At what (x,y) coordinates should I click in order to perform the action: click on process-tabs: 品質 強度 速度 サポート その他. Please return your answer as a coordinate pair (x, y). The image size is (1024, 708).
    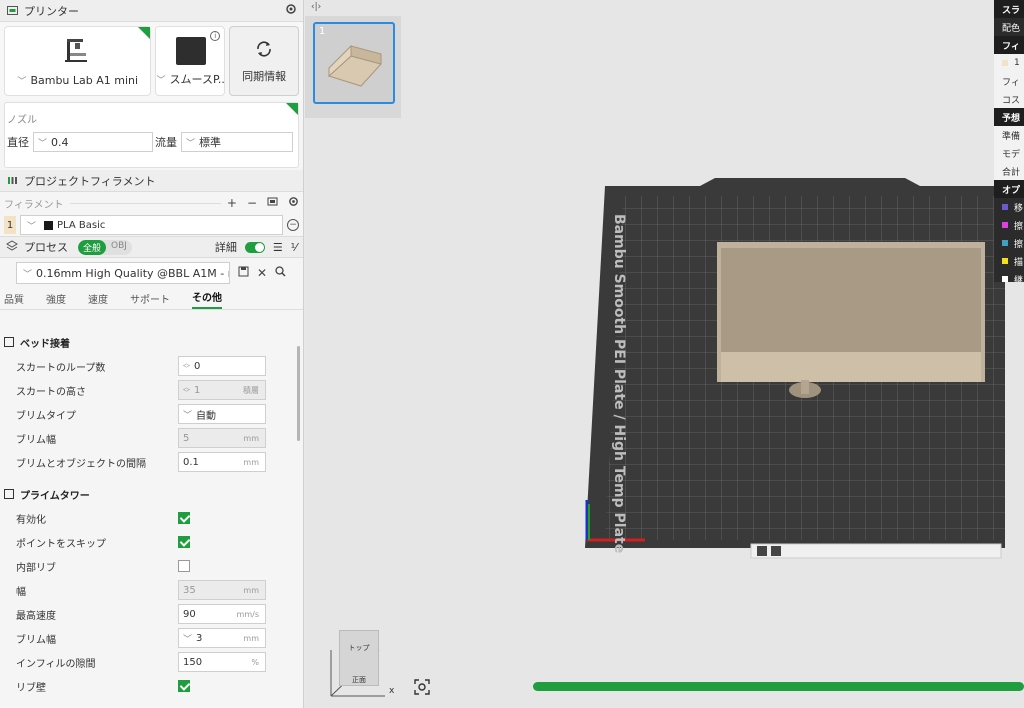
    Looking at the image, I should click on (151, 299).